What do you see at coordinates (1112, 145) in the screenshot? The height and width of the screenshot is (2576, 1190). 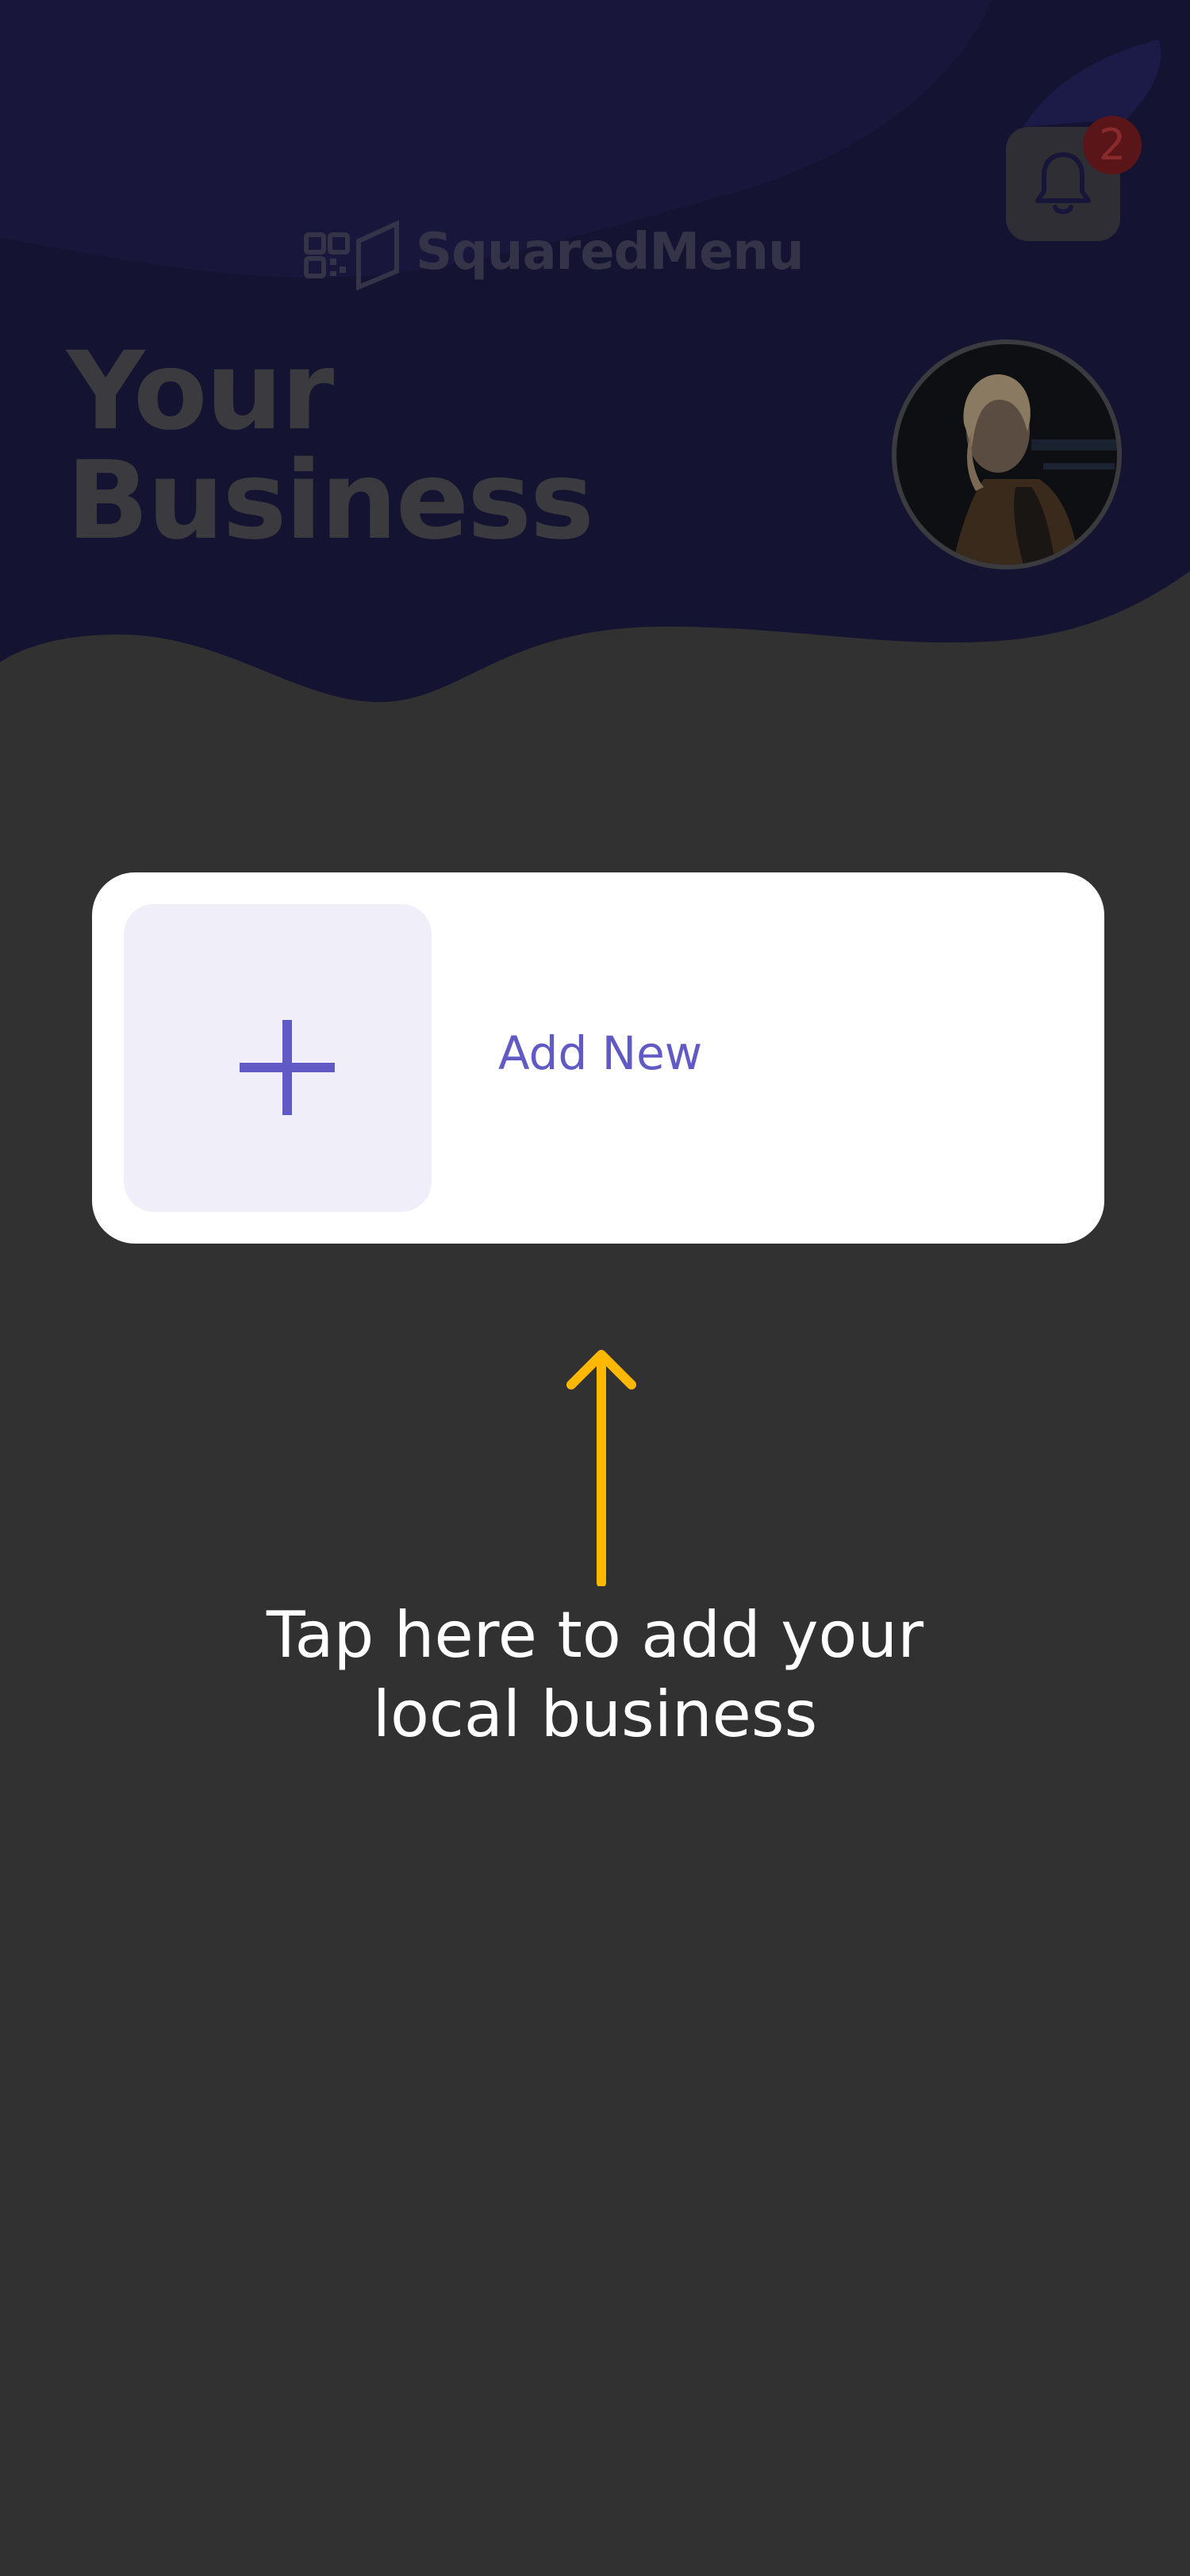 I see `notification-count-badge: 2` at bounding box center [1112, 145].